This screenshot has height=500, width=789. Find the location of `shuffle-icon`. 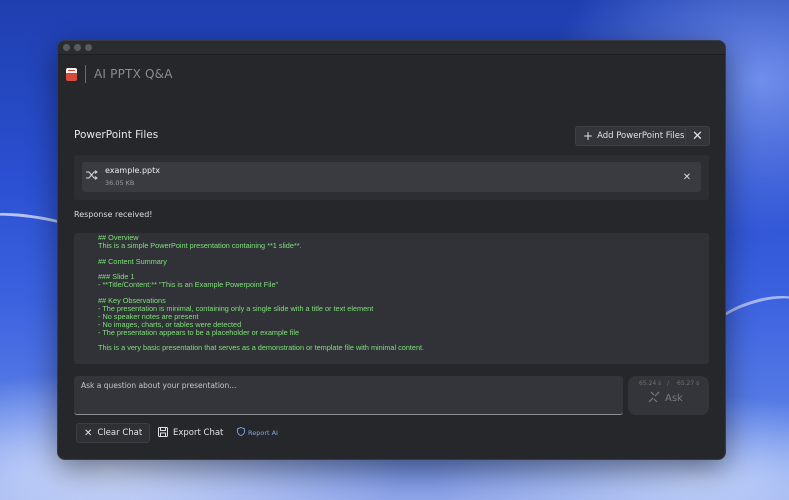

shuffle-icon is located at coordinates (92, 176).